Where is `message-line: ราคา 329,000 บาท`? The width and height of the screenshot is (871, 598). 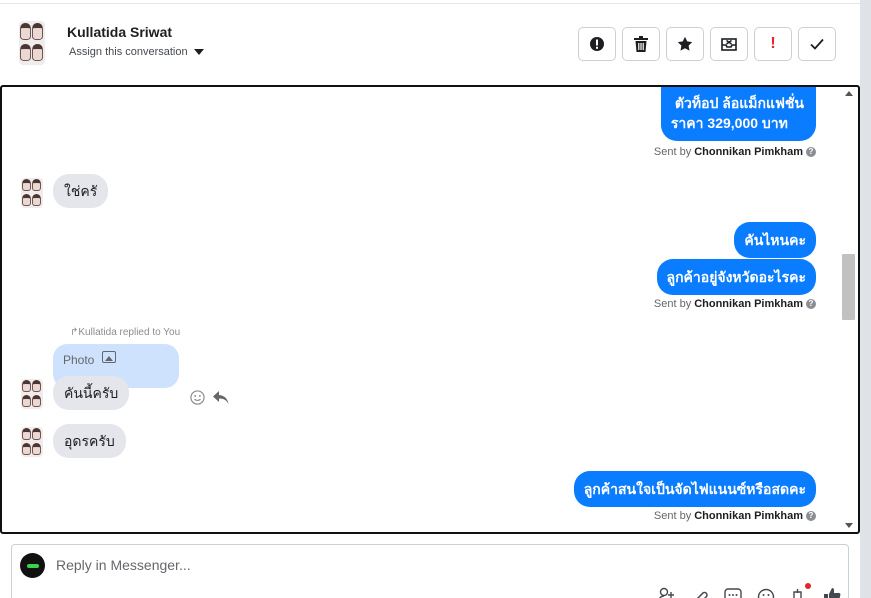
message-line: ราคา 329,000 บาท is located at coordinates (729, 123).